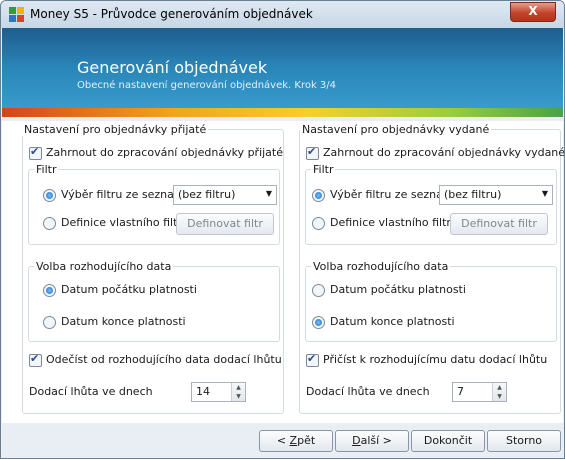 This screenshot has width=565, height=459. Describe the element at coordinates (91, 391) in the screenshot. I see `received-lead-time-label: Dodací lhůta ve dnech` at that location.